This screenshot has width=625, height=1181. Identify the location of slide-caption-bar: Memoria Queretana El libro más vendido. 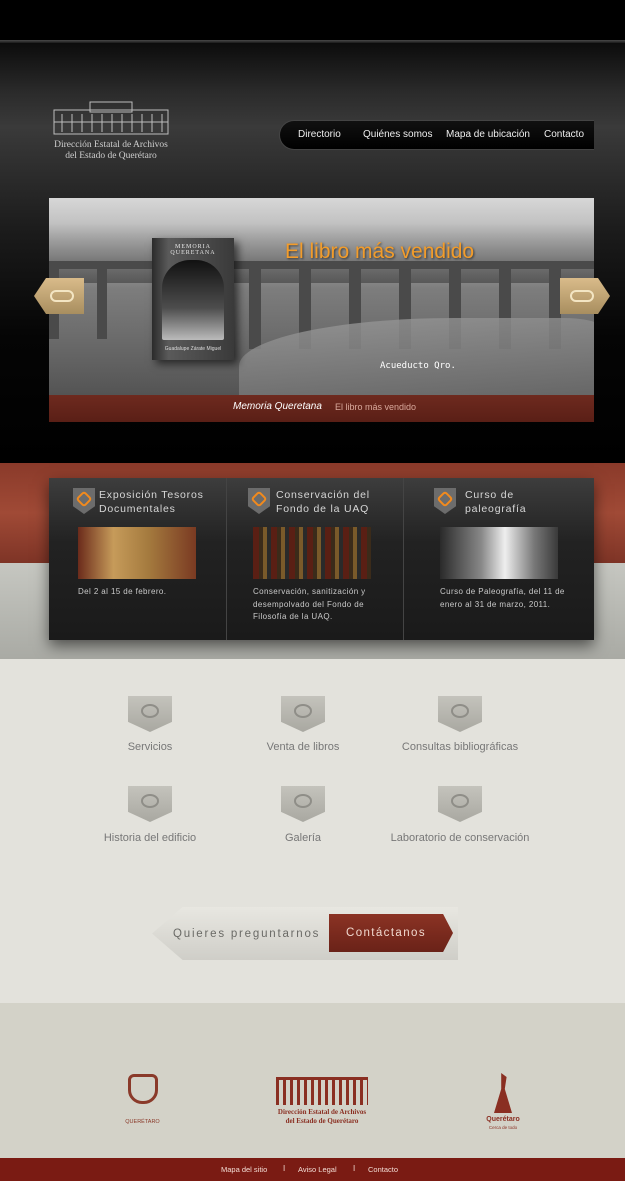
(321, 408).